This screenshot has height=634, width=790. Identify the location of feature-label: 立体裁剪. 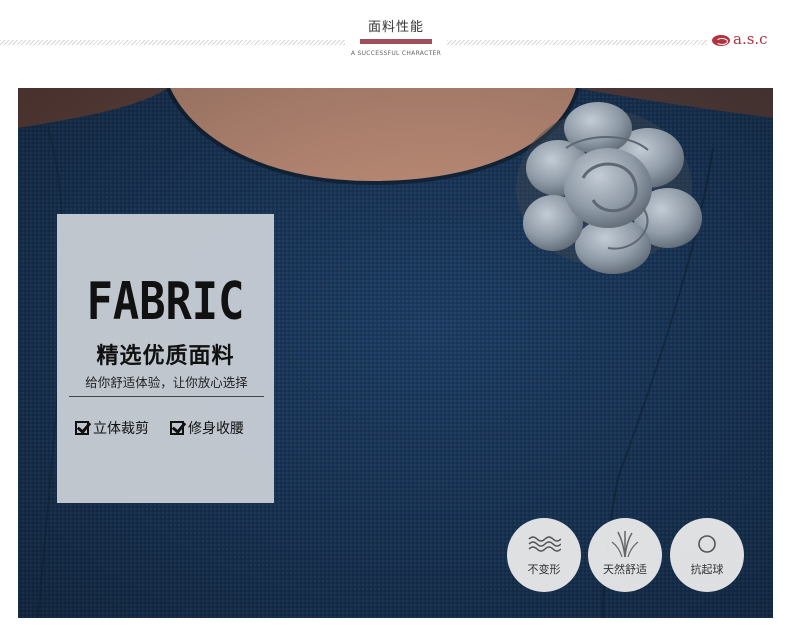
(121, 429).